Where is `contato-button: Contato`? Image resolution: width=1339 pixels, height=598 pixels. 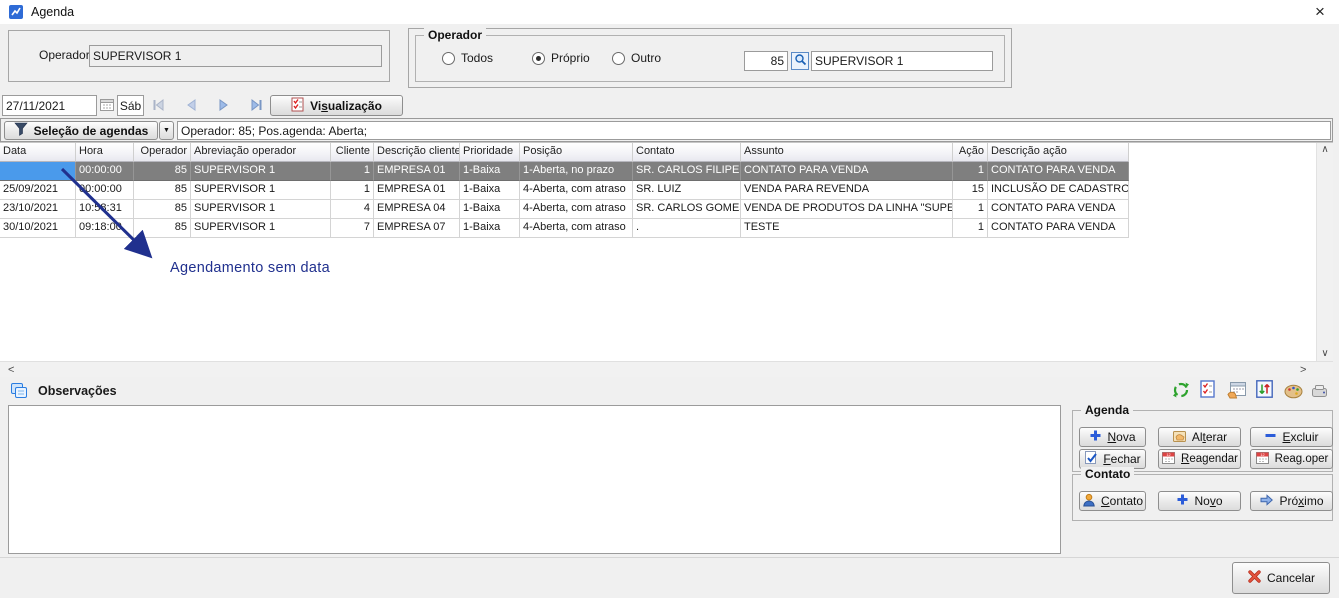
contato-button: Contato is located at coordinates (1112, 501).